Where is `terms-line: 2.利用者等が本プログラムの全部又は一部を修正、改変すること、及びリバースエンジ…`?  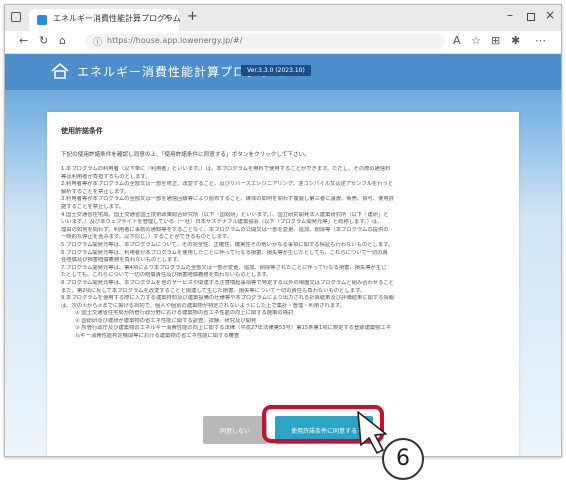 terms-line: 2.利用者等が本プログラムの全部又は一部を修正、改変すること、及びリバースエンジ… is located at coordinates (227, 184).